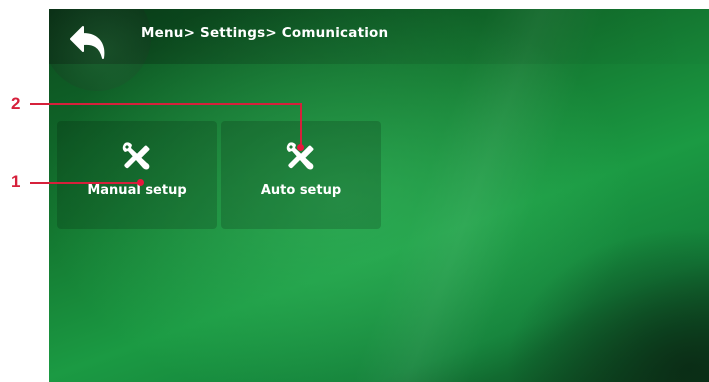  I want to click on callout-line-2b, so click(301, 125).